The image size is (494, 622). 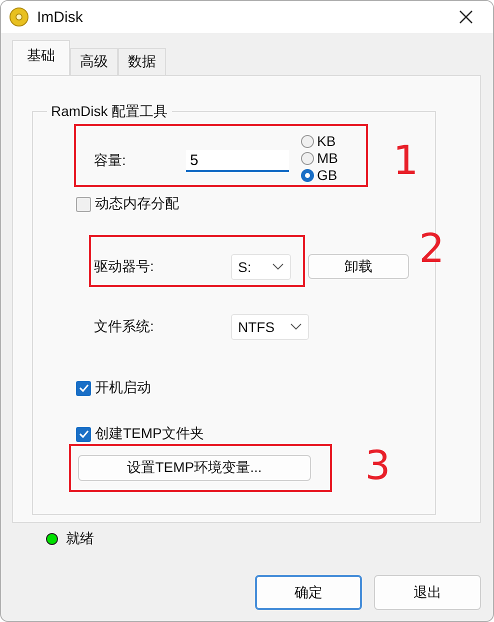 What do you see at coordinates (358, 266) in the screenshot?
I see `unmount-button: 卸载` at bounding box center [358, 266].